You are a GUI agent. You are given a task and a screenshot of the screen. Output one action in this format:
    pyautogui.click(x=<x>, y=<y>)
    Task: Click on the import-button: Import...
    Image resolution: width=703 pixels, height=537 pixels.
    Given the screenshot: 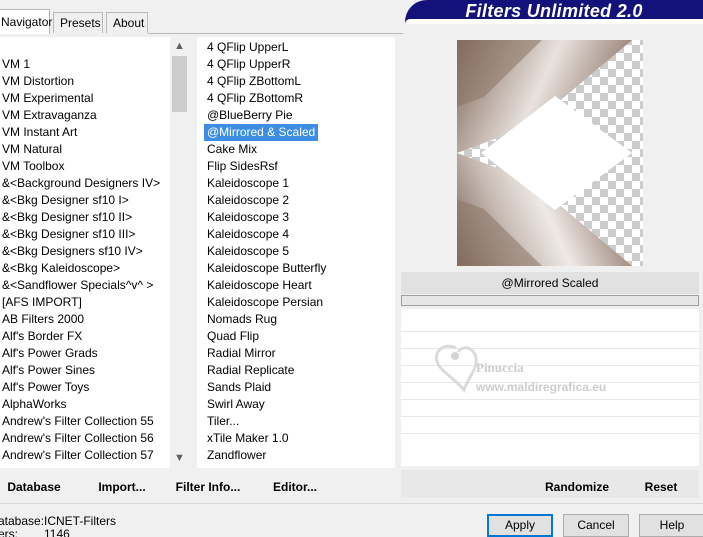 What is the action you would take?
    pyautogui.click(x=122, y=487)
    